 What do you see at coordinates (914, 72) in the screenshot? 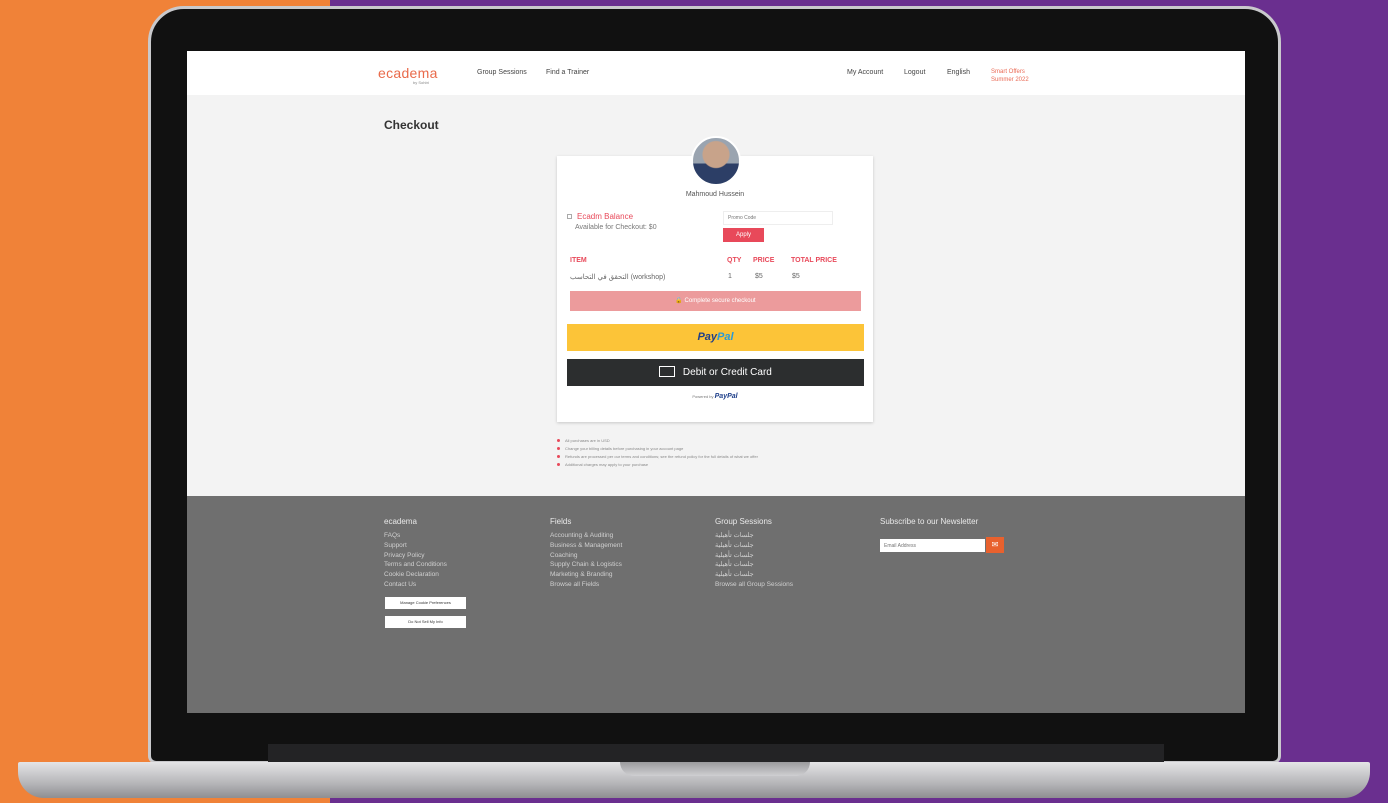
I see `nav-logout: Logout` at bounding box center [914, 72].